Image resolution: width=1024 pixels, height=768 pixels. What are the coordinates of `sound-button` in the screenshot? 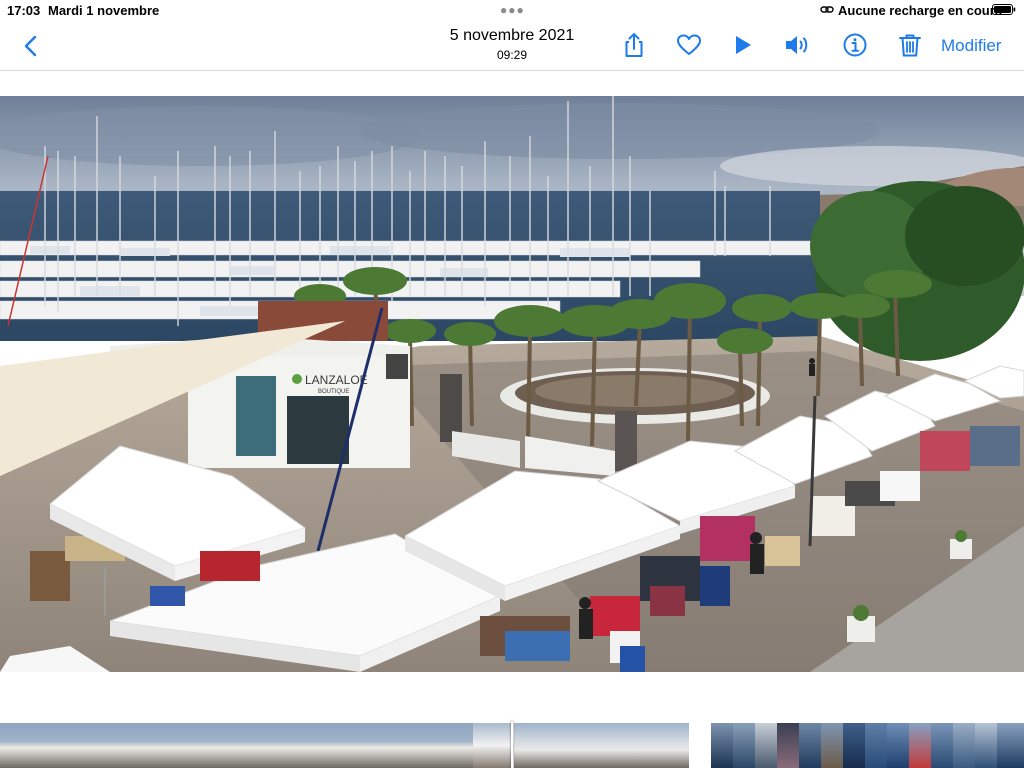 It's located at (797, 45).